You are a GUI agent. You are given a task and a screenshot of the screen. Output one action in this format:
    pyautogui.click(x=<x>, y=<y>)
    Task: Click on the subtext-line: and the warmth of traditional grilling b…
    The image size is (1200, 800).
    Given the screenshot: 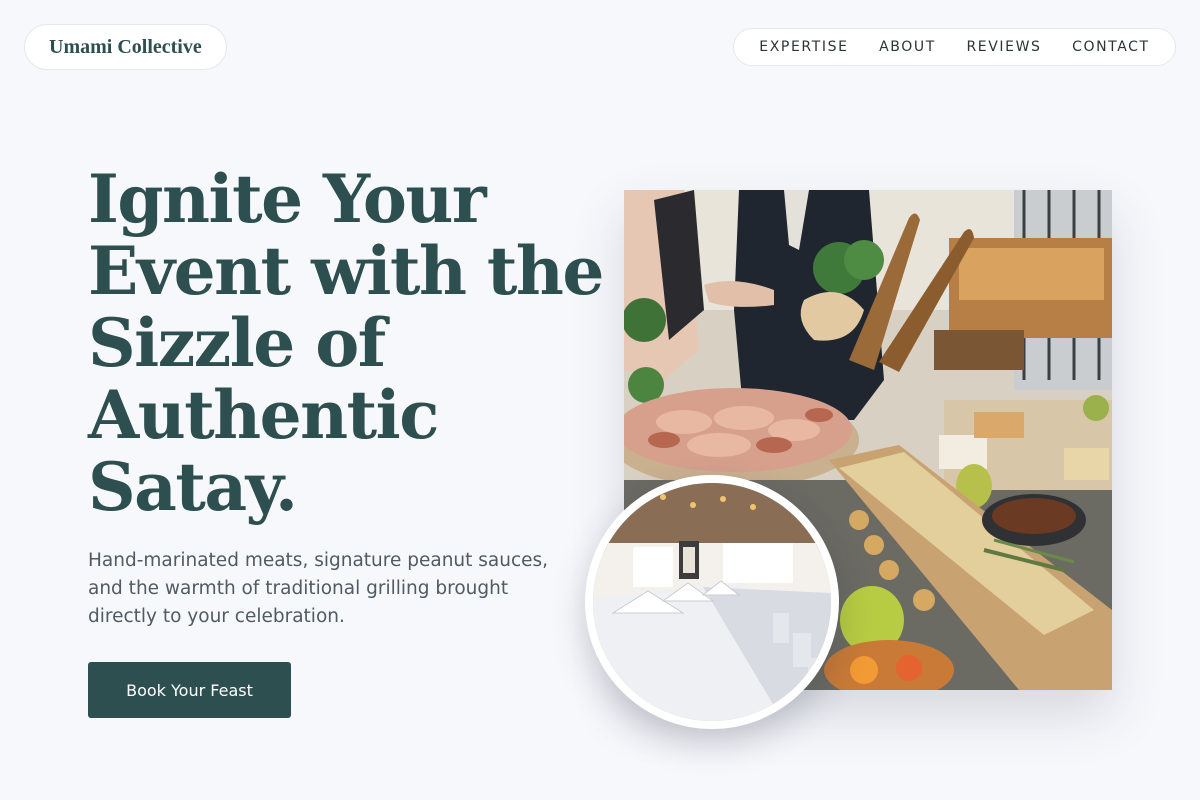 What is the action you would take?
    pyautogui.click(x=298, y=588)
    